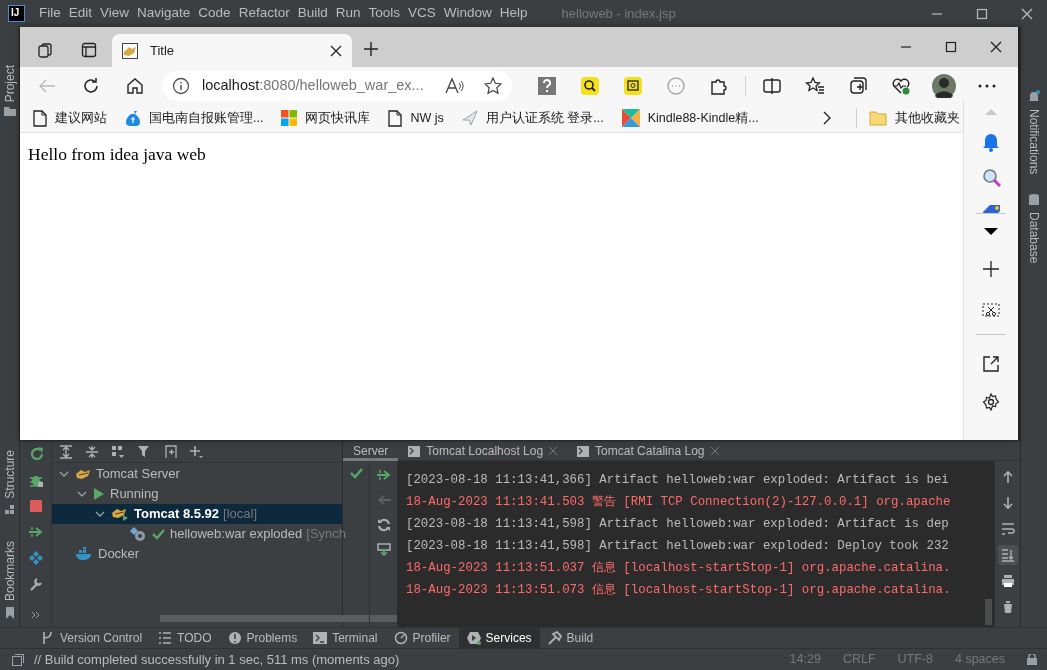  I want to click on tree-label: Running, so click(134, 494).